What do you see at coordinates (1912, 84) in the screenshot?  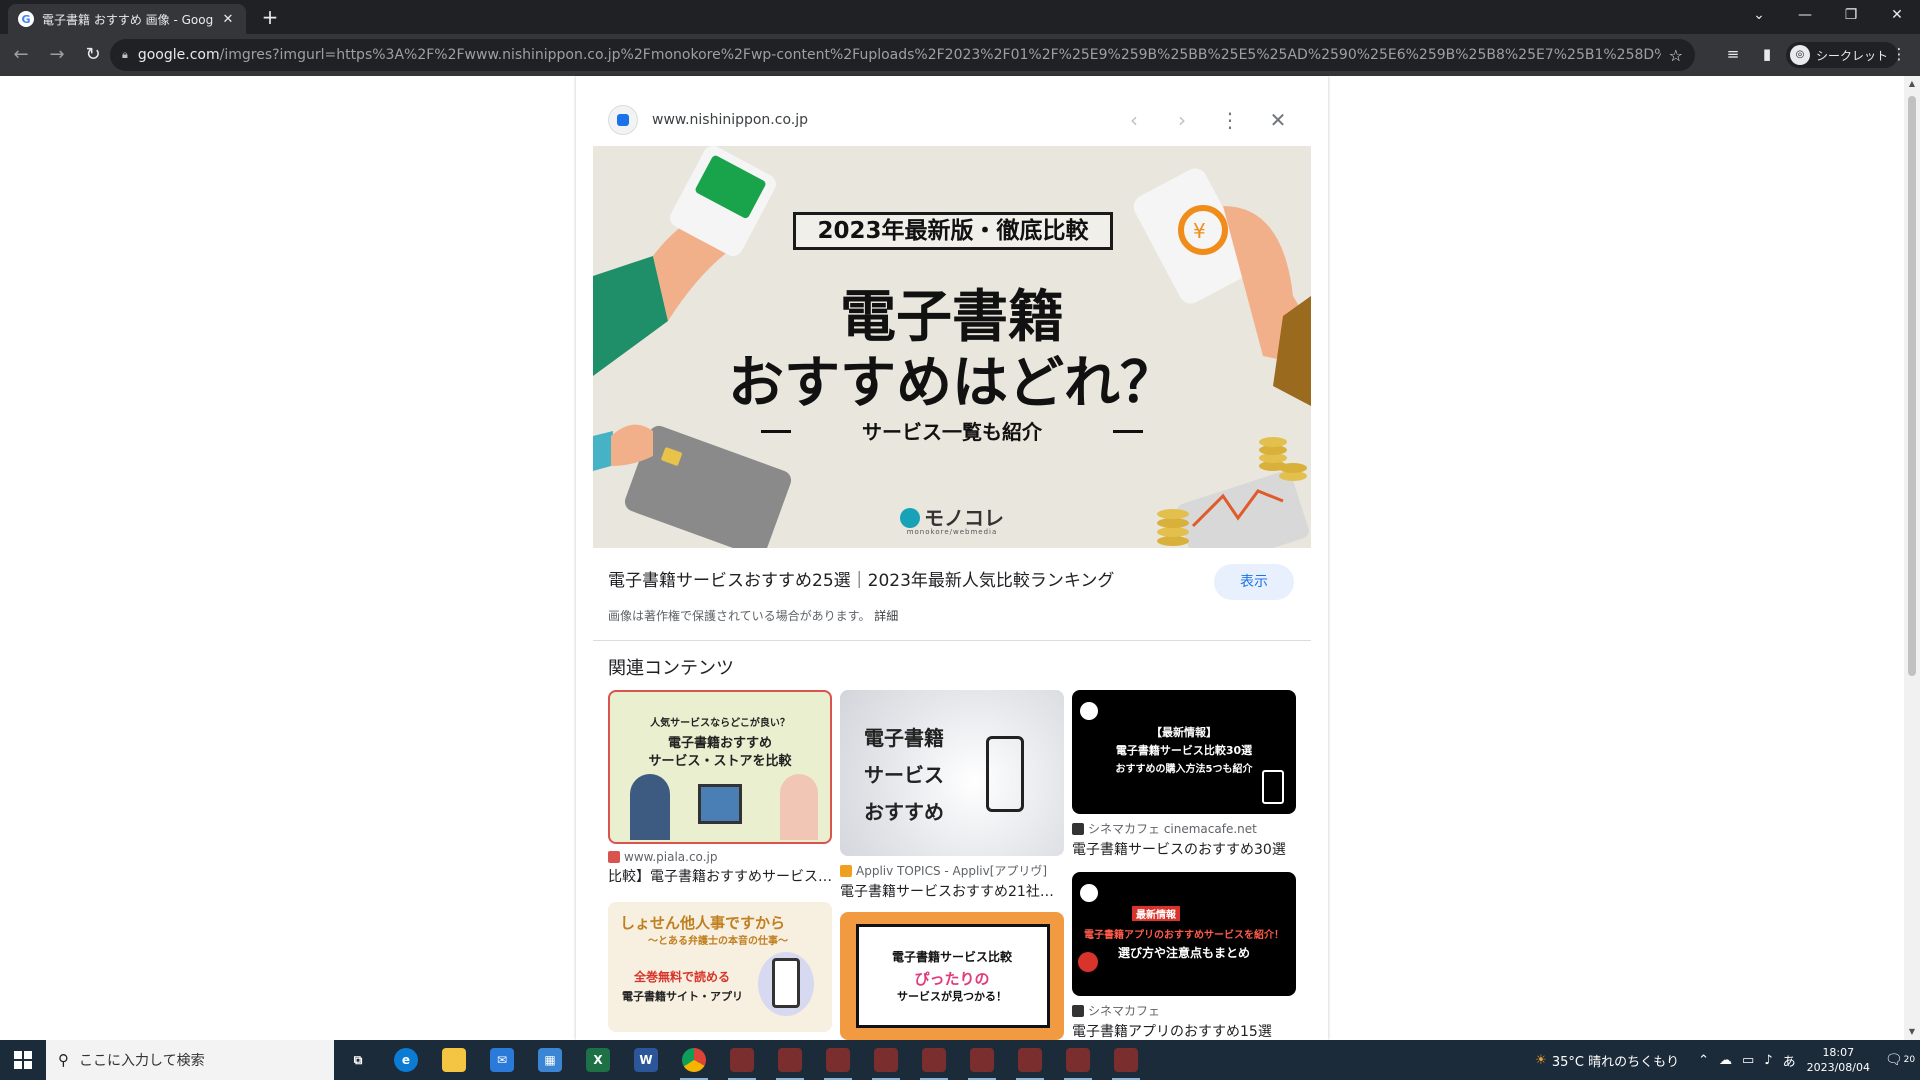 I see `scroll-up-icon: ▲` at bounding box center [1912, 84].